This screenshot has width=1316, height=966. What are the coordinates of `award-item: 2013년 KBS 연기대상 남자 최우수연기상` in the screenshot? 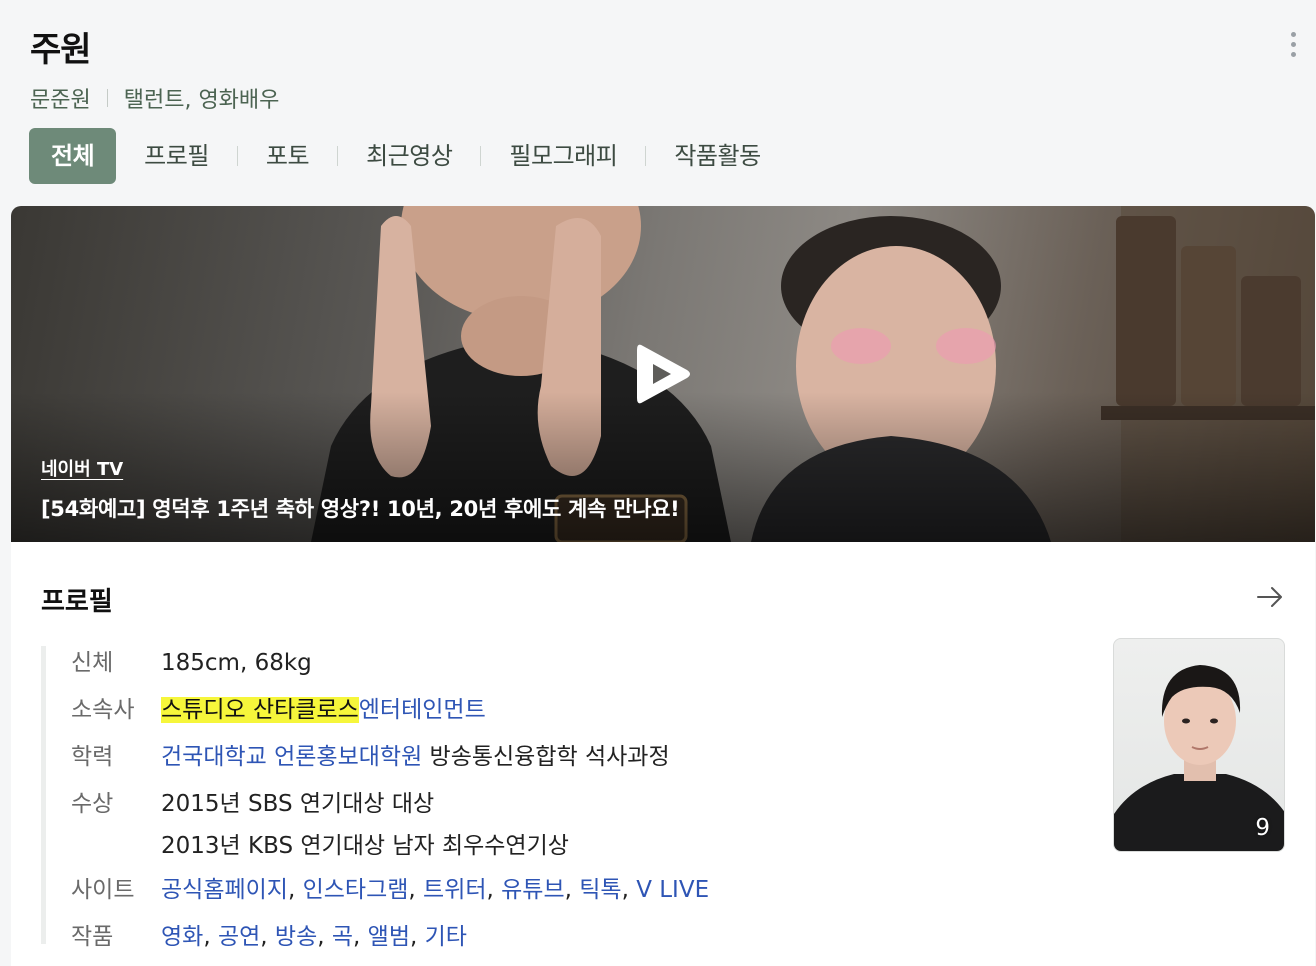 It's located at (365, 846).